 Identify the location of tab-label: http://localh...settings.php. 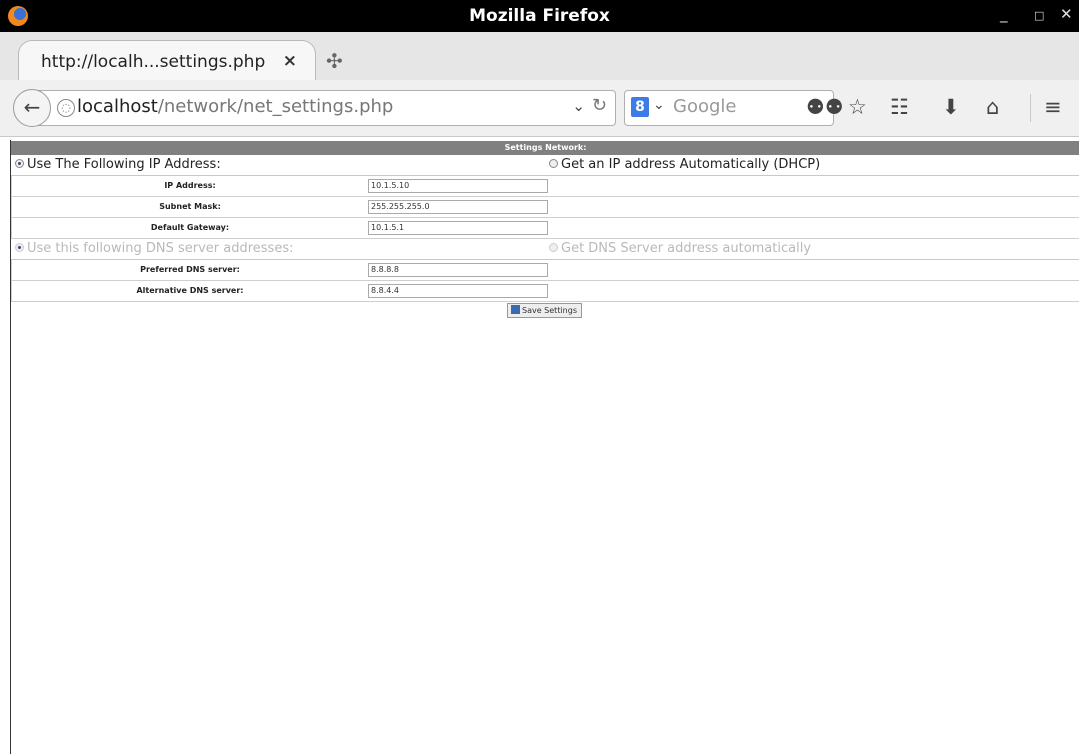
(153, 62).